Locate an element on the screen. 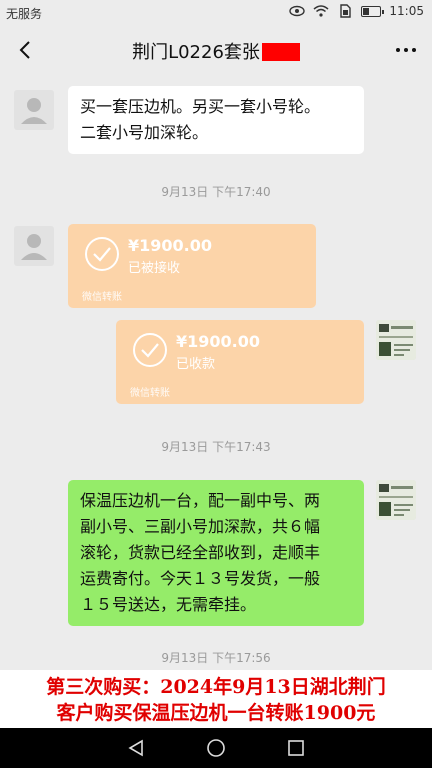 The image size is (432, 768). message-timestamp: 9月13日 下午17:43 is located at coordinates (216, 447).